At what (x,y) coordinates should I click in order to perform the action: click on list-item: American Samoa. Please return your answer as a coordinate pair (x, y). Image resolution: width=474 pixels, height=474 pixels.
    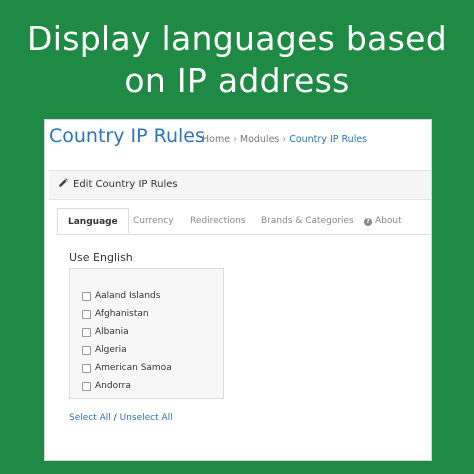
    Looking at the image, I should click on (127, 368).